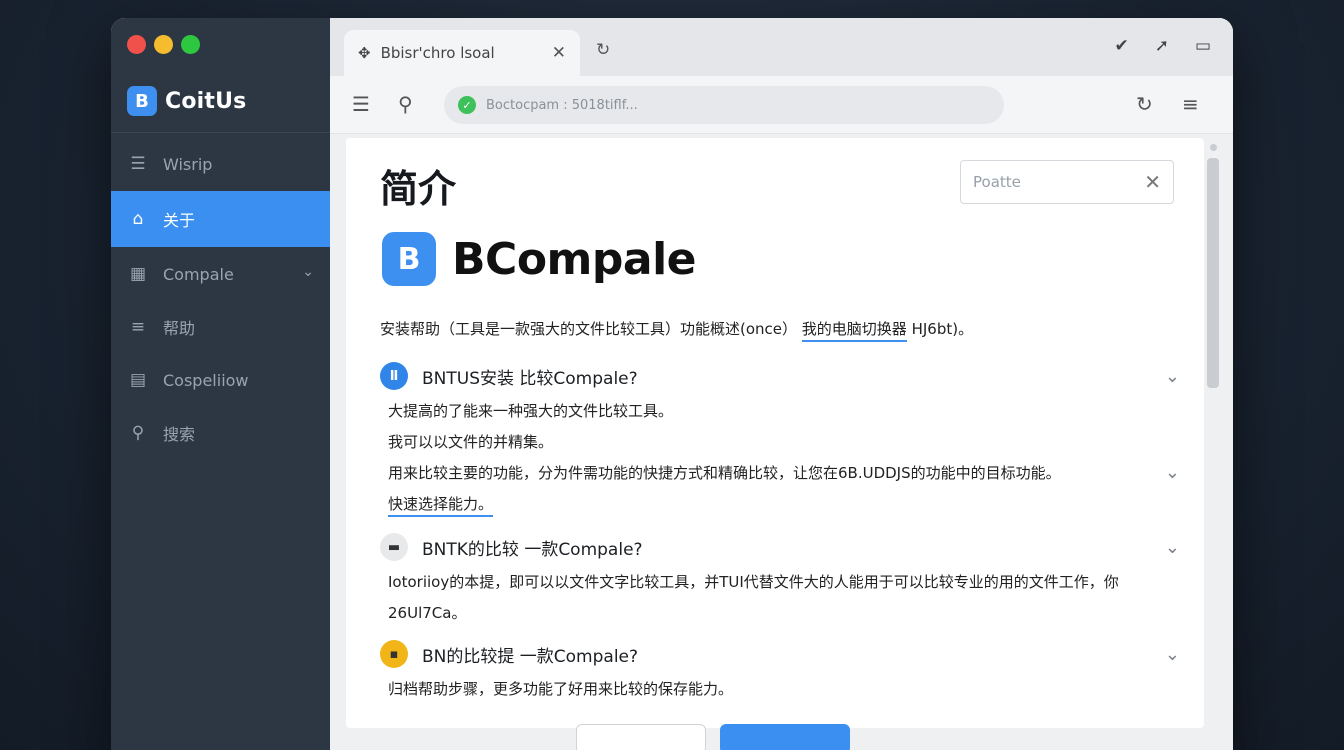 This screenshot has height=750, width=1344. What do you see at coordinates (1152, 182) in the screenshot?
I see `clear-icon: ✕` at bounding box center [1152, 182].